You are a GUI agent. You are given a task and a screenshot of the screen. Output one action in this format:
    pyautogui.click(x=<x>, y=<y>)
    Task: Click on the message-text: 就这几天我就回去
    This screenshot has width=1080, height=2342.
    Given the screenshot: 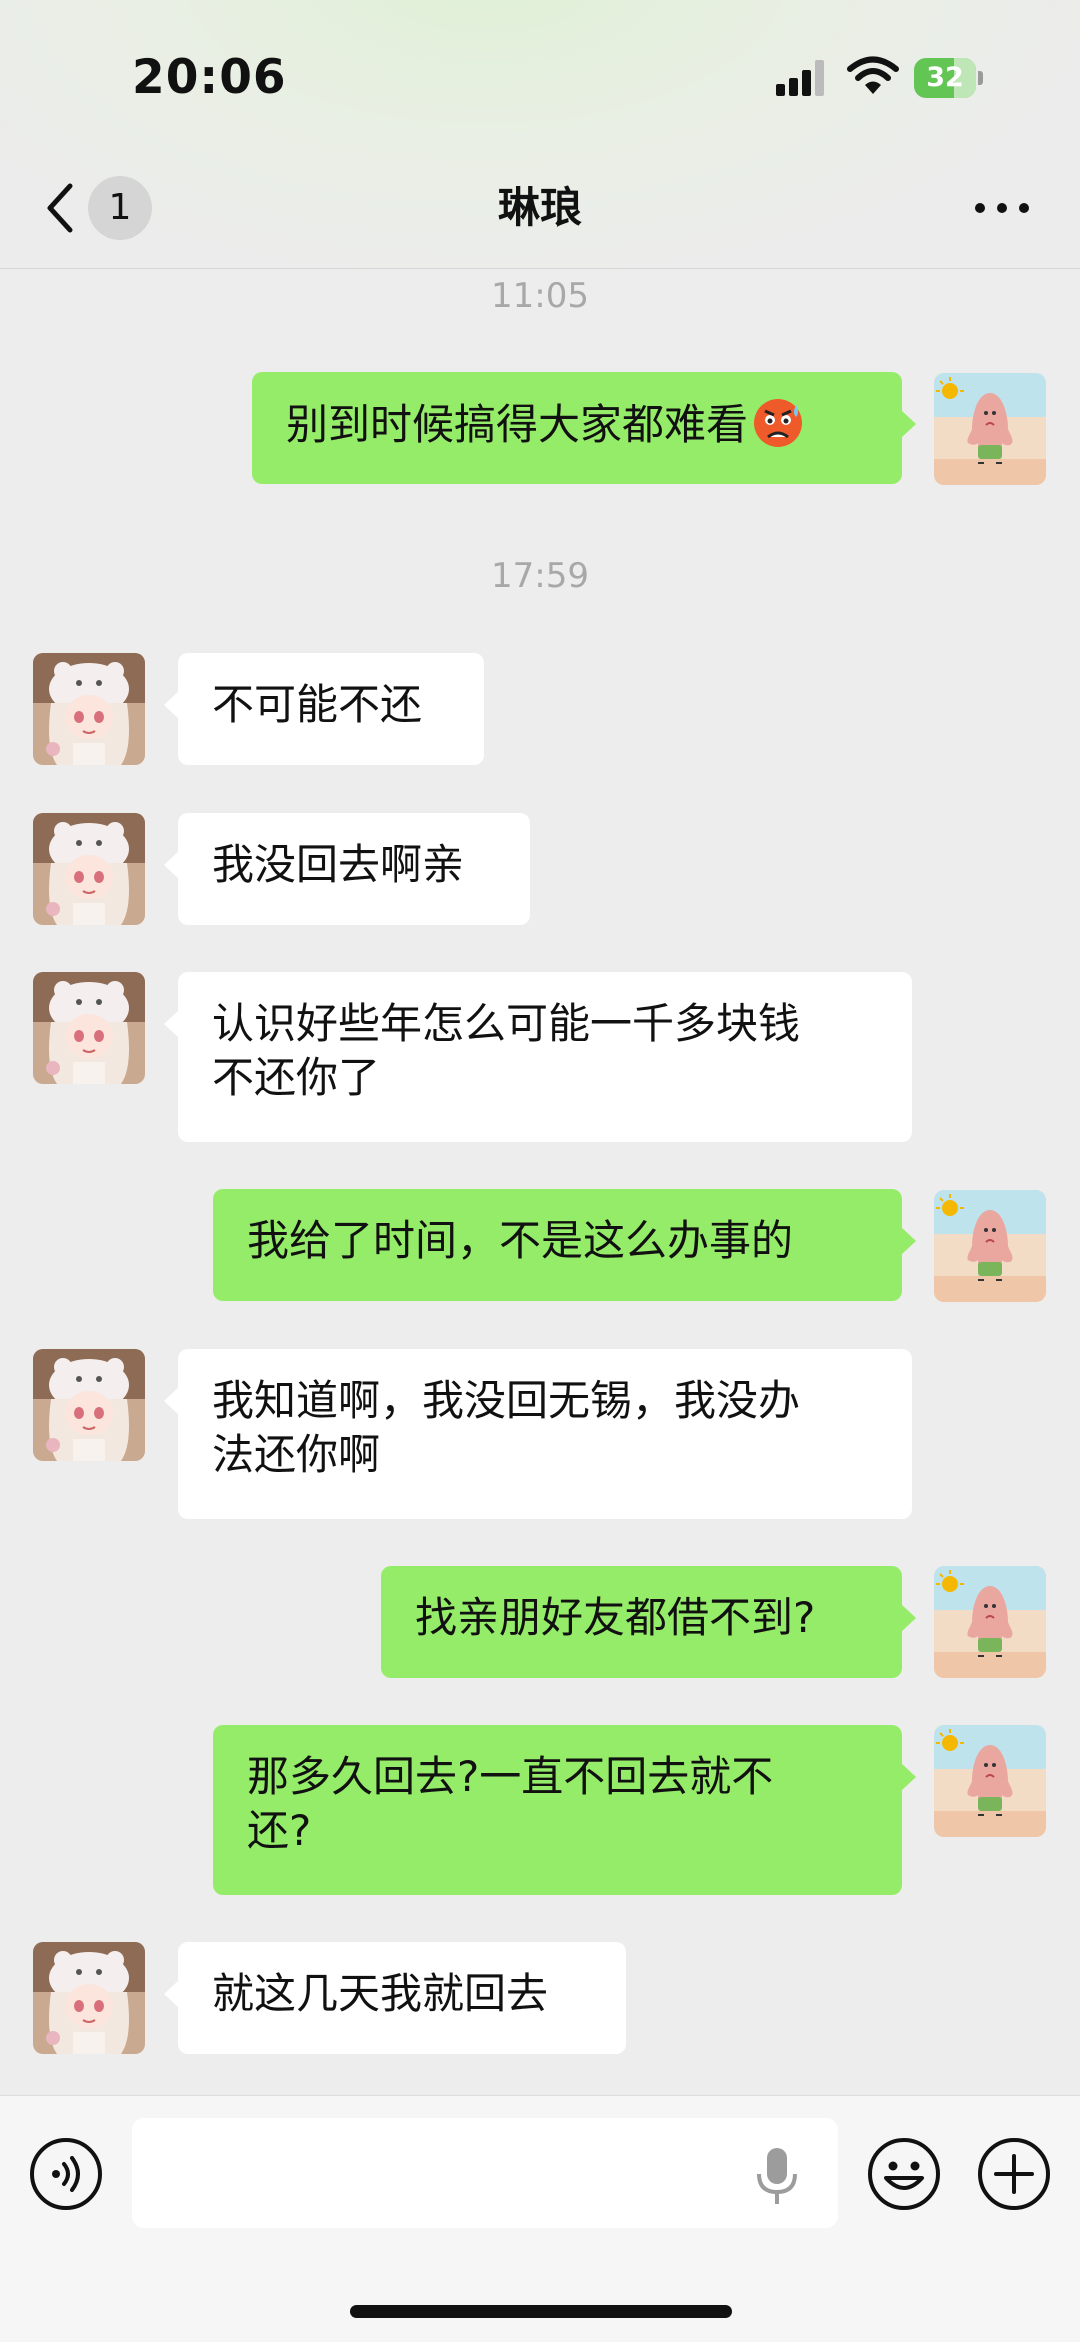 What is the action you would take?
    pyautogui.click(x=380, y=1993)
    